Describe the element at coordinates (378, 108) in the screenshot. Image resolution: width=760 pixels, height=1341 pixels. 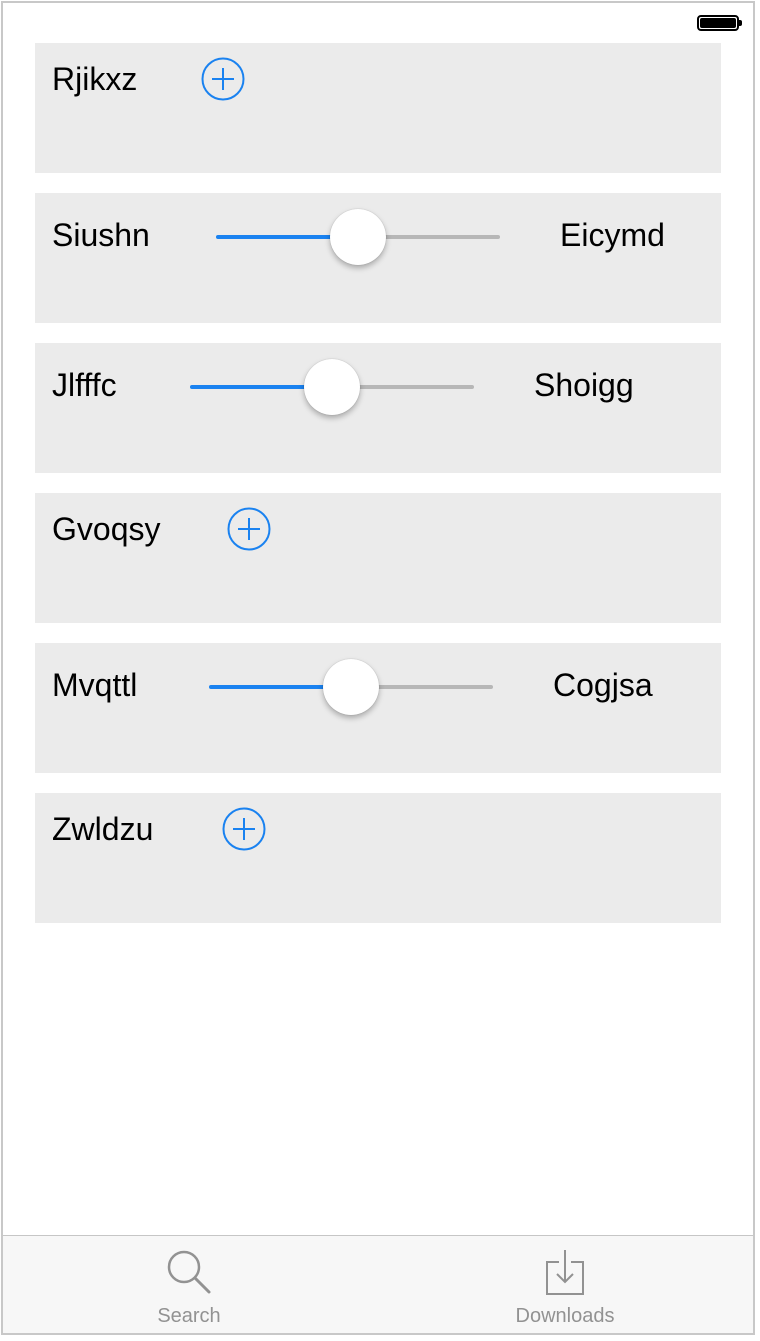
I see `list-row-rjikxz: Rjikxz` at that location.